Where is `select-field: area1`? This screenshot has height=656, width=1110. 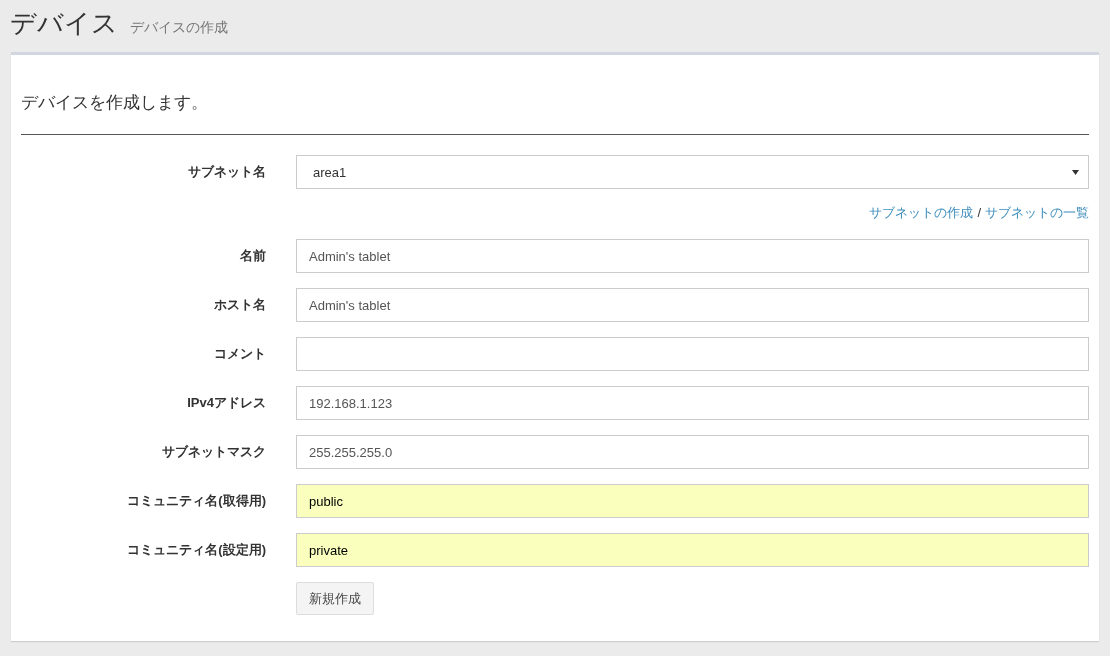 select-field: area1 is located at coordinates (692, 172).